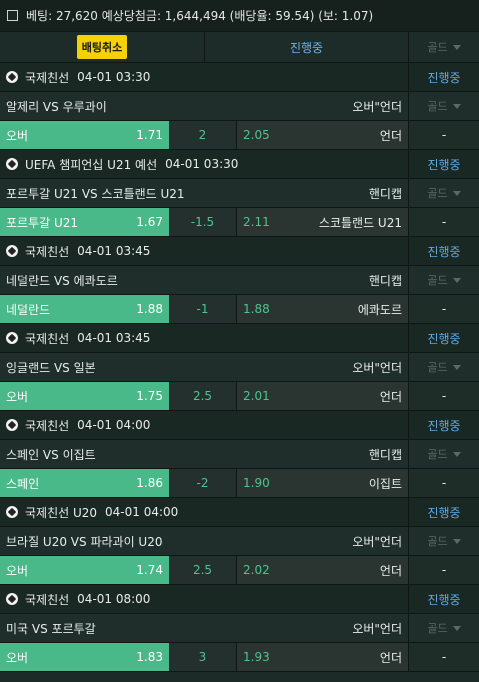  I want to click on home-odds-button: 오버 1.71, so click(84, 135).